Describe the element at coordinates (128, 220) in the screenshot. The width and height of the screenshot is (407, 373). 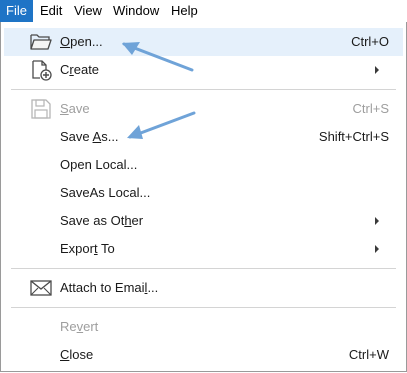
I see `mnemonic: h` at that location.